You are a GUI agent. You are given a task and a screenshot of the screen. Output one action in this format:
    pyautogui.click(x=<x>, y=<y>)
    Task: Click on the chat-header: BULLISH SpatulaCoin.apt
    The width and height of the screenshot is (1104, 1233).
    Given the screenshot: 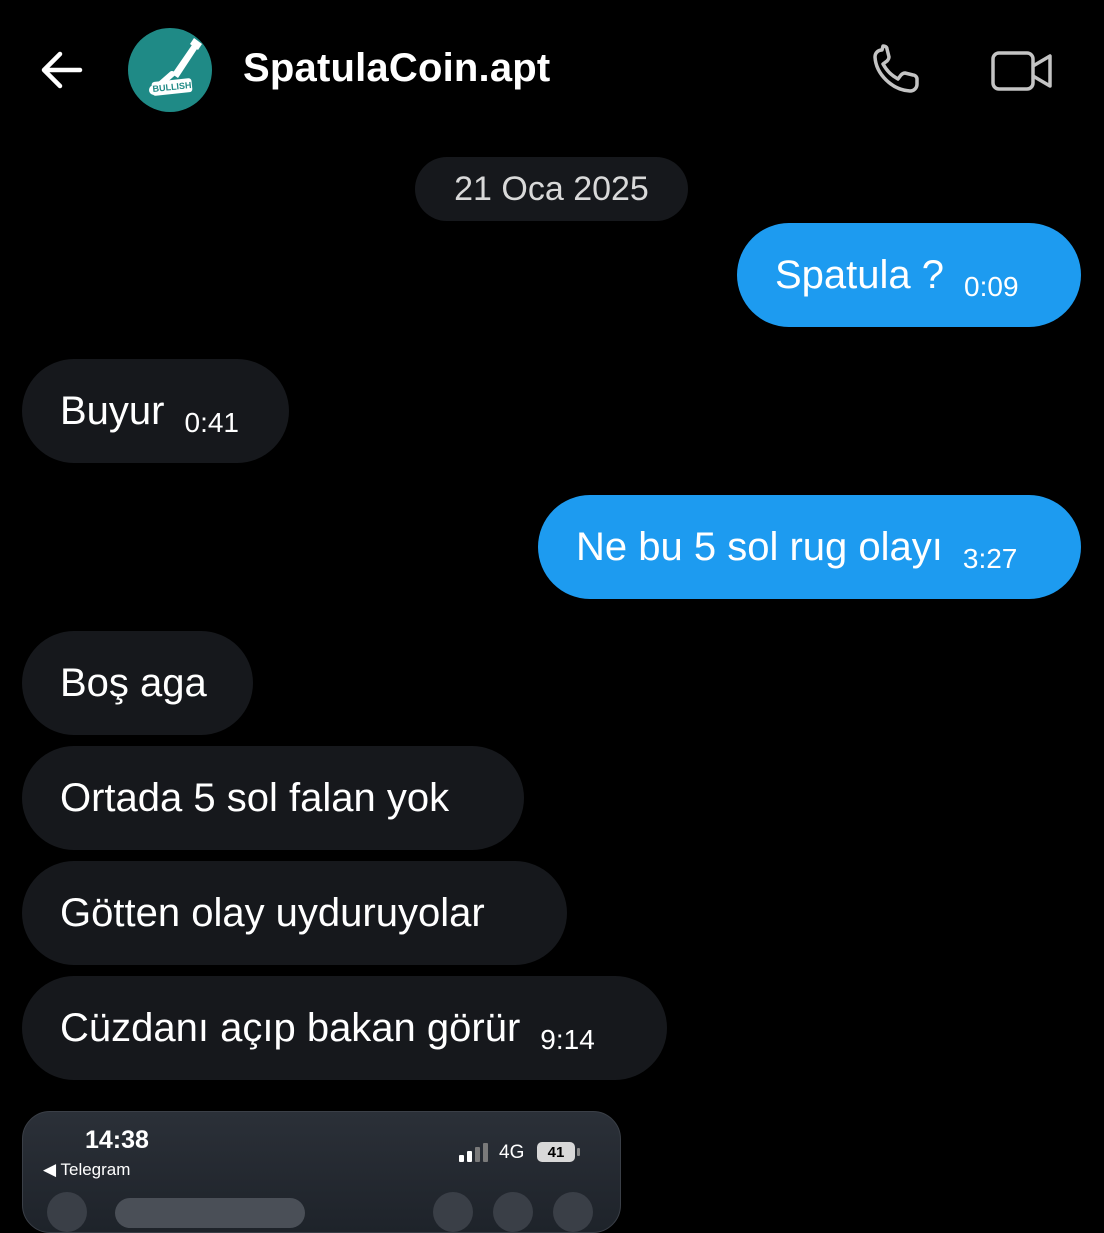 What is the action you would take?
    pyautogui.click(x=552, y=70)
    